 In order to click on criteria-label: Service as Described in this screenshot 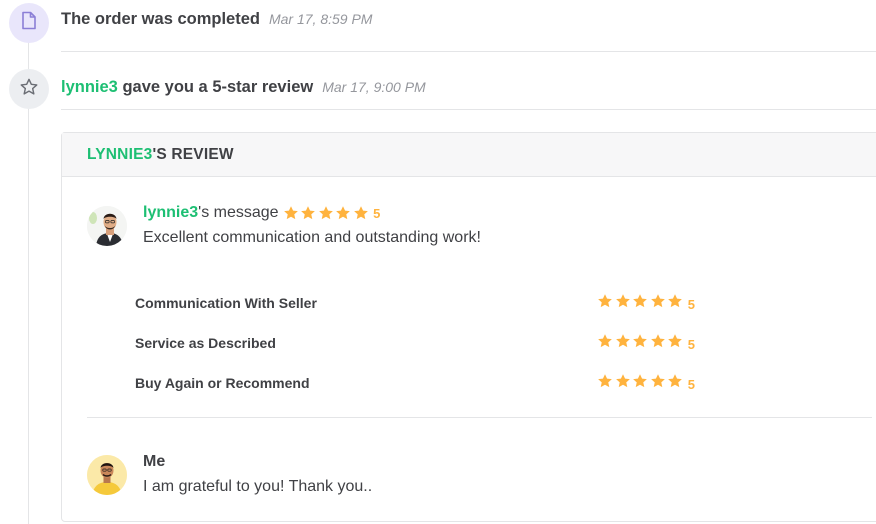, I will do `click(205, 343)`.